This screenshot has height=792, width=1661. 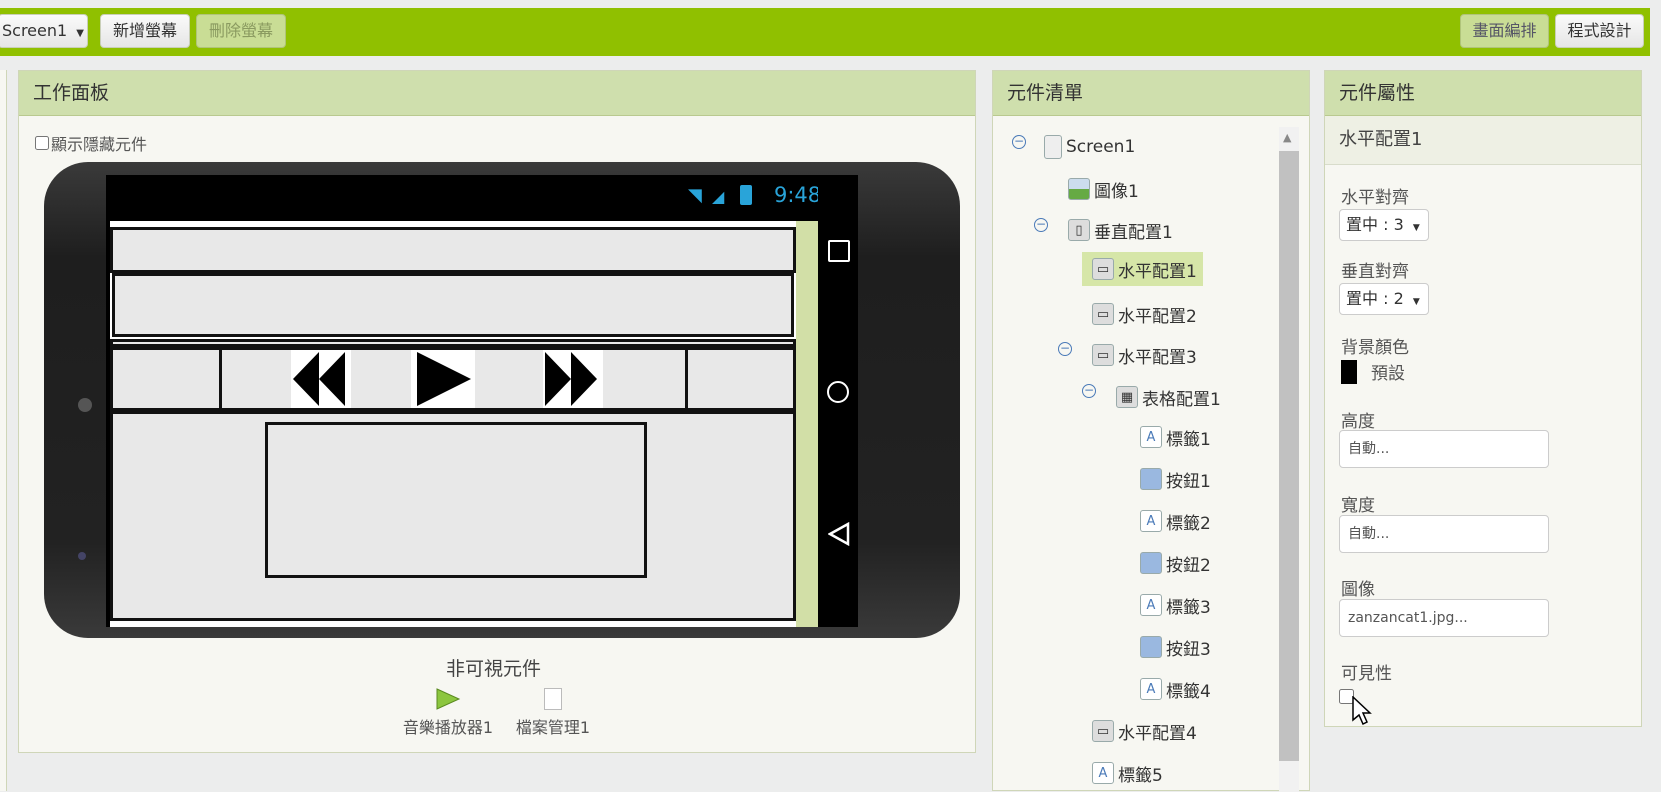 What do you see at coordinates (85, 405) in the screenshot?
I see `phone-speaker` at bounding box center [85, 405].